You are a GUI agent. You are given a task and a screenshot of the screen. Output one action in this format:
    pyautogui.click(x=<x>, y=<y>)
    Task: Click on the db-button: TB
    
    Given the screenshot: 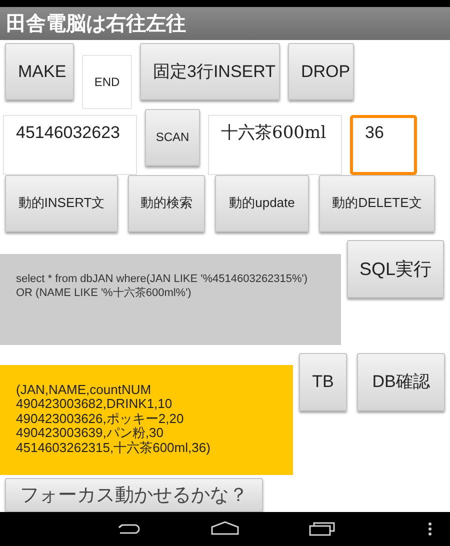 What is the action you would take?
    pyautogui.click(x=323, y=381)
    